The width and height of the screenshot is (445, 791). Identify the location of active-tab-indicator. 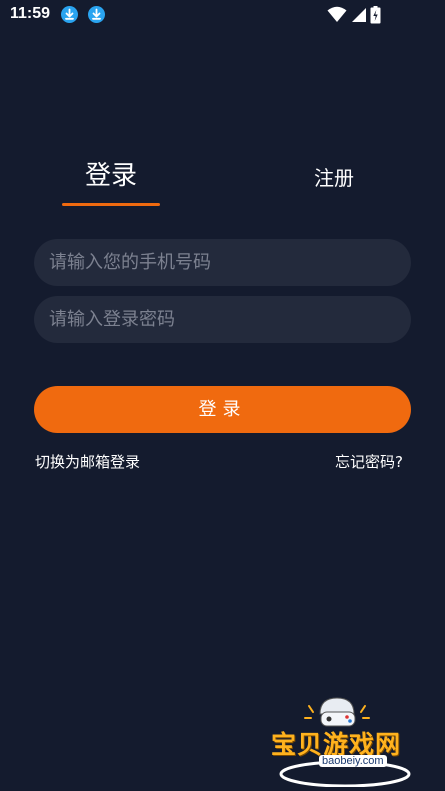
(111, 204).